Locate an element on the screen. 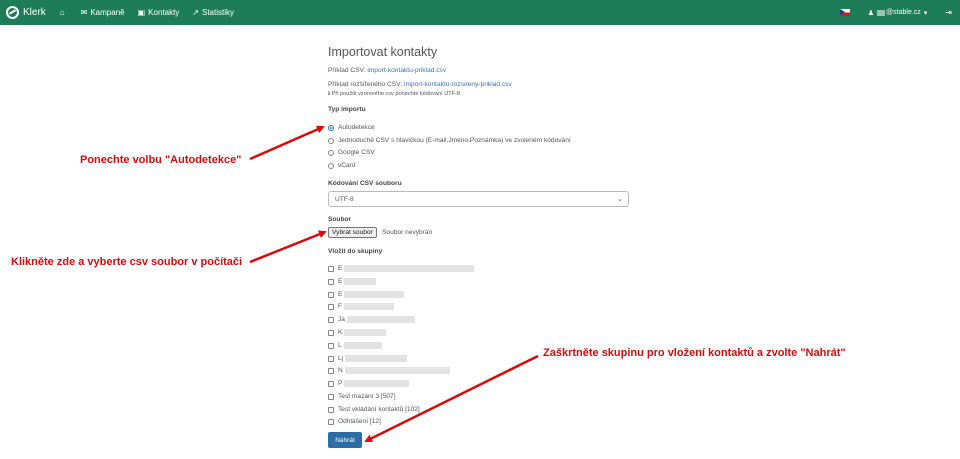 The width and height of the screenshot is (960, 459). arrow-to-upload is located at coordinates (451, 398).